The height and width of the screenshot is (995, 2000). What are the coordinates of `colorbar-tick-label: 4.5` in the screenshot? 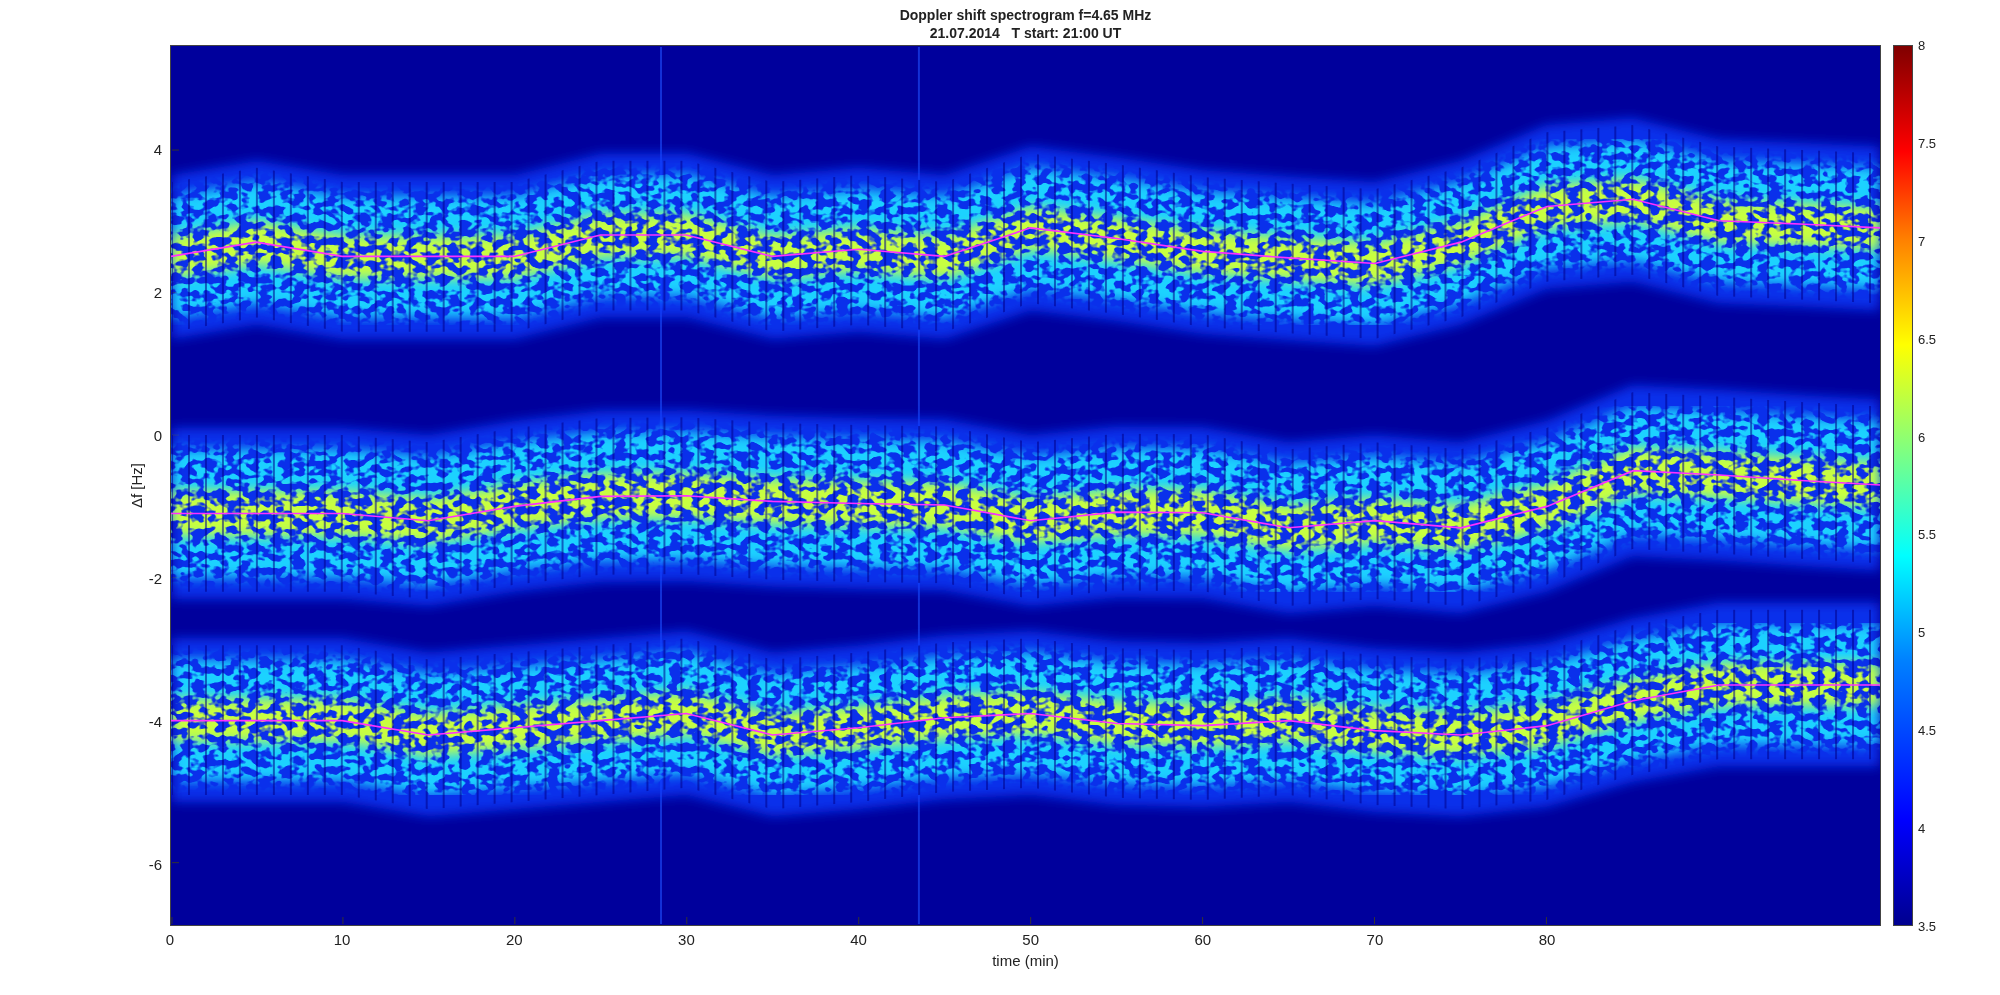 It's located at (1927, 730).